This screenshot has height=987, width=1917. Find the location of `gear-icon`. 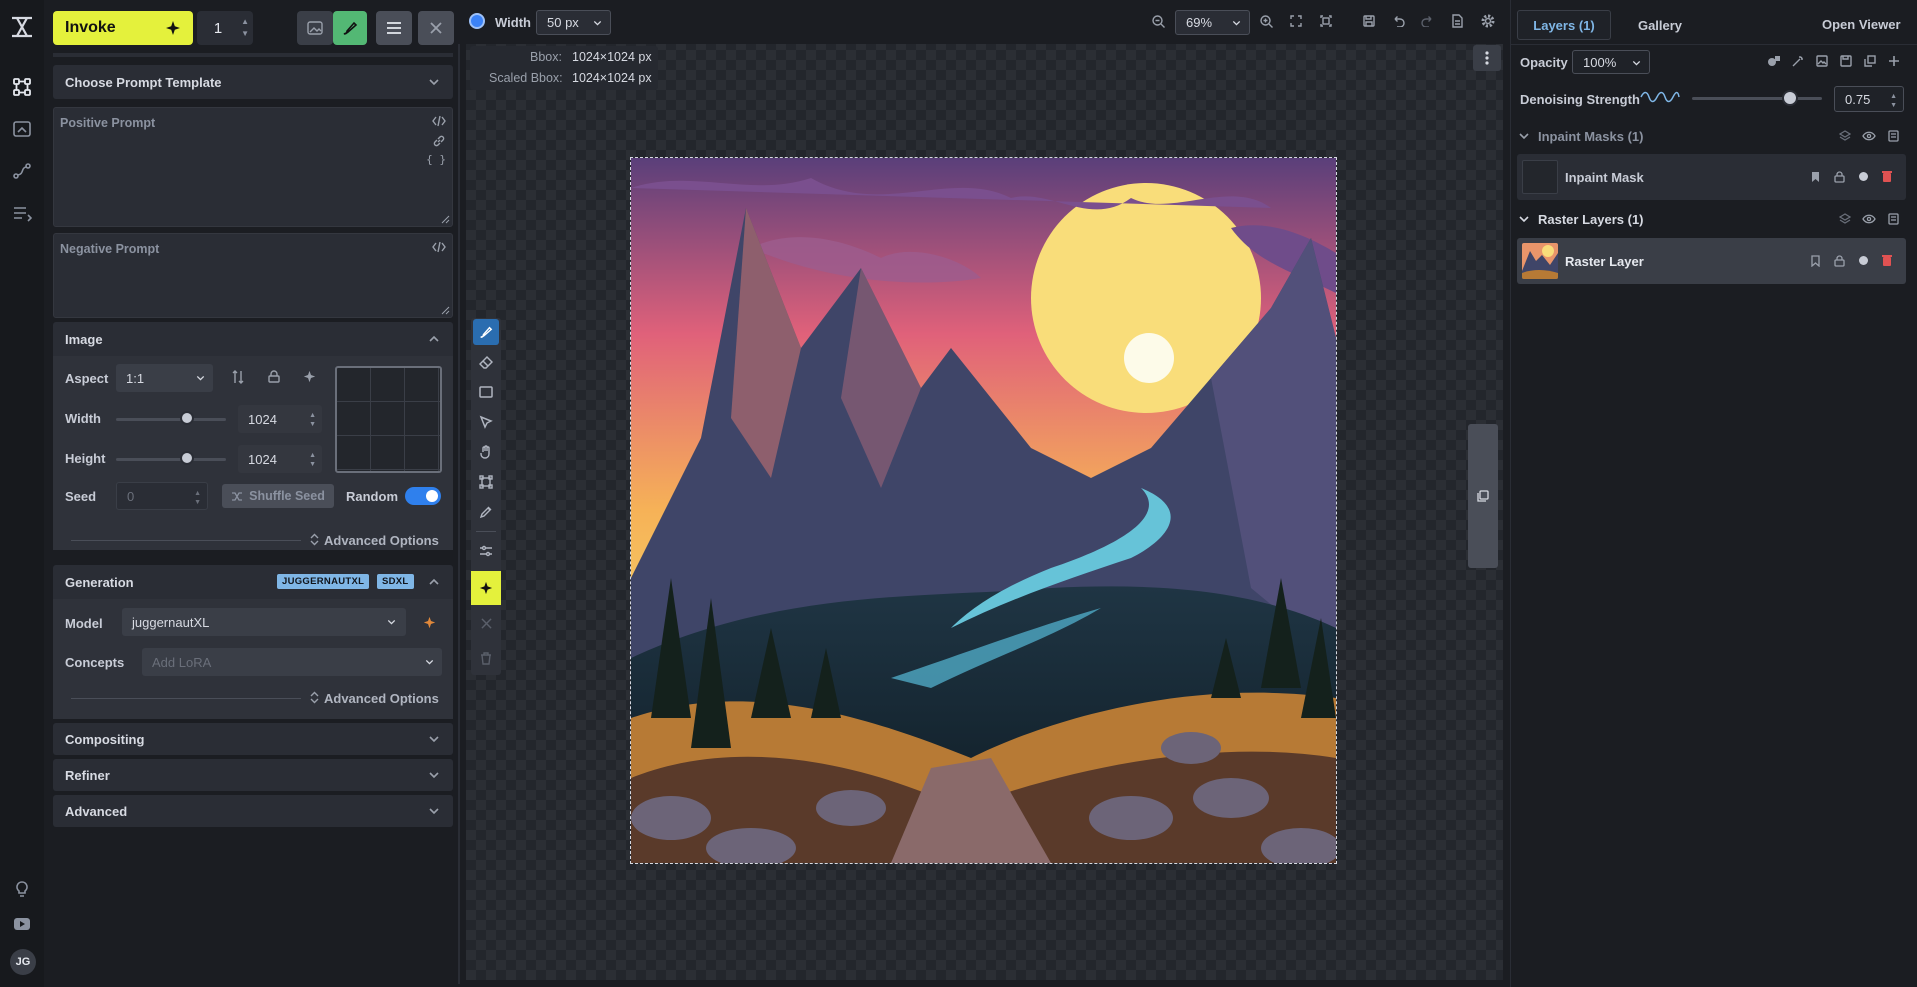

gear-icon is located at coordinates (1488, 21).